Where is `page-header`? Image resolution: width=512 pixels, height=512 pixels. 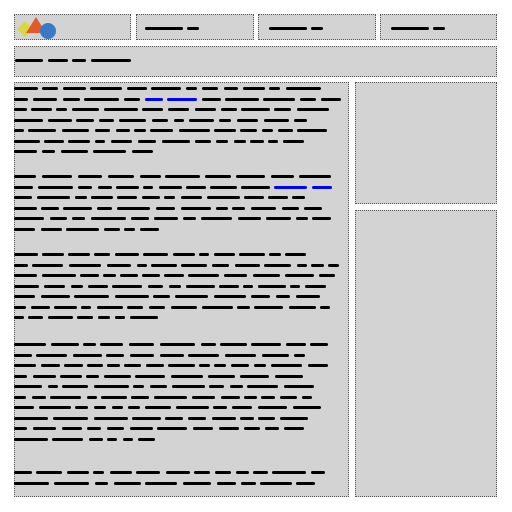
page-header is located at coordinates (255, 61).